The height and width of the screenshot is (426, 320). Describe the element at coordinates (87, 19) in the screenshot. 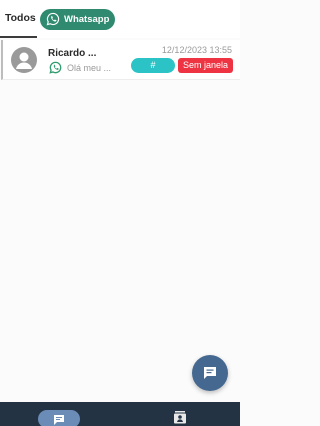

I see `tab-whatsapp-label: Whatsapp` at that location.